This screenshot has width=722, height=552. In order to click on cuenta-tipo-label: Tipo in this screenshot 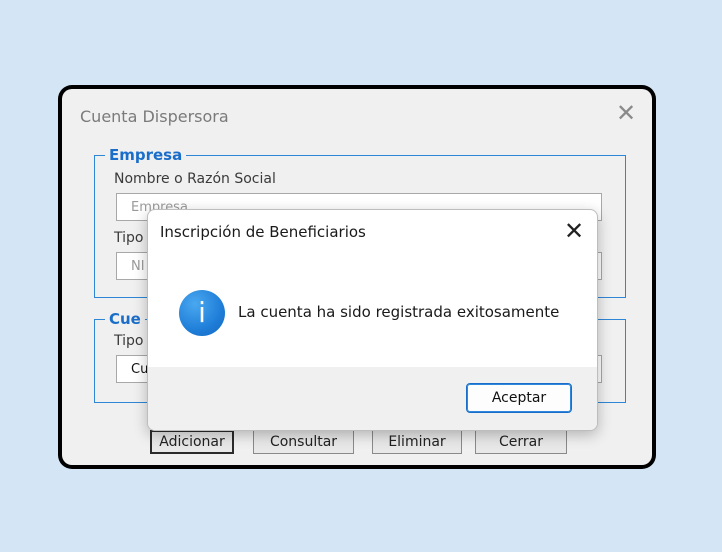, I will do `click(129, 341)`.